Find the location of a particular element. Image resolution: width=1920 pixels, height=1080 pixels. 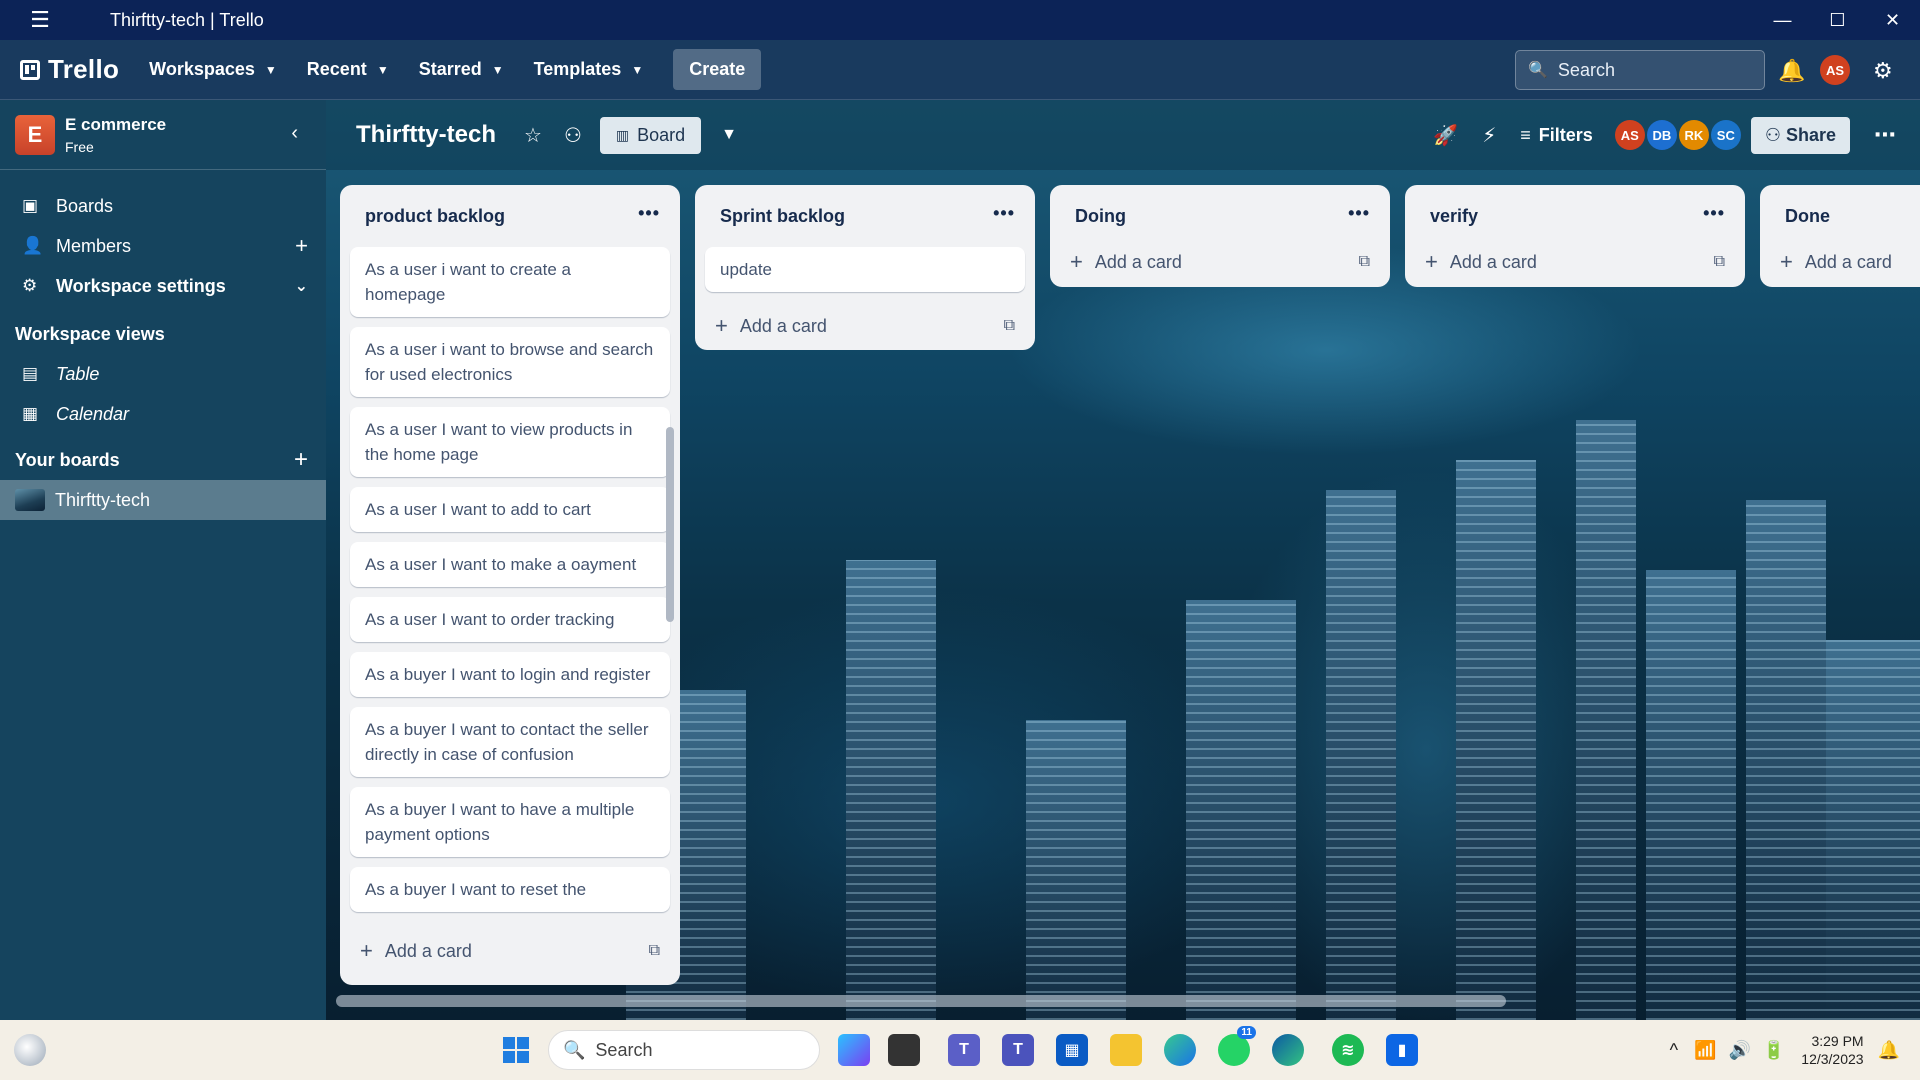

share-icon: ⚇ is located at coordinates (1775, 134).